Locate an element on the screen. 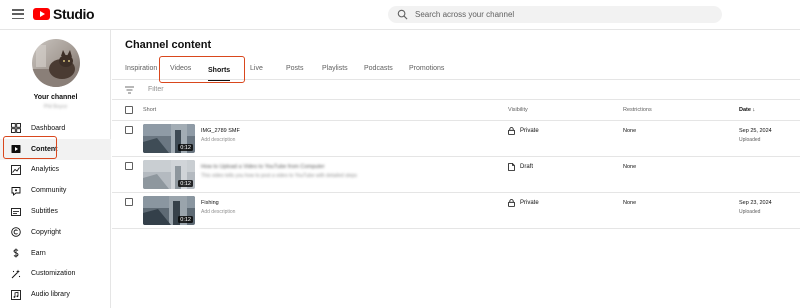  sidebar-item-analytics: Analytics is located at coordinates (55, 170).